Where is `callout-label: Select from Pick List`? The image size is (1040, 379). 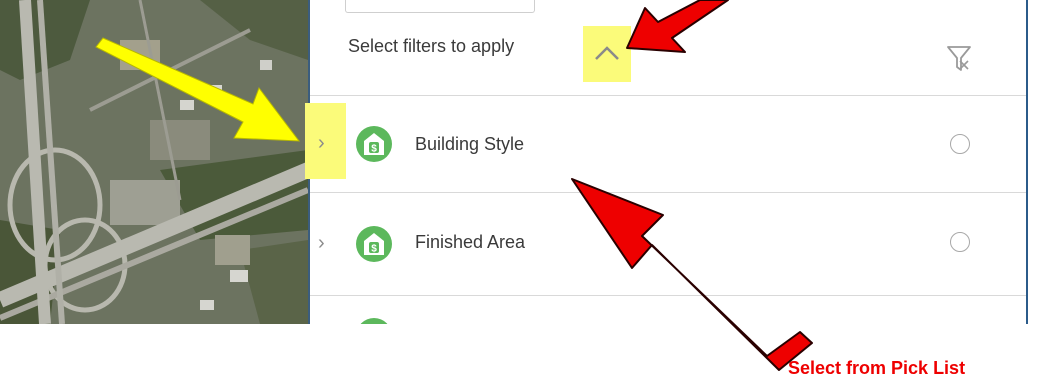
callout-label: Select from Pick List is located at coordinates (877, 368).